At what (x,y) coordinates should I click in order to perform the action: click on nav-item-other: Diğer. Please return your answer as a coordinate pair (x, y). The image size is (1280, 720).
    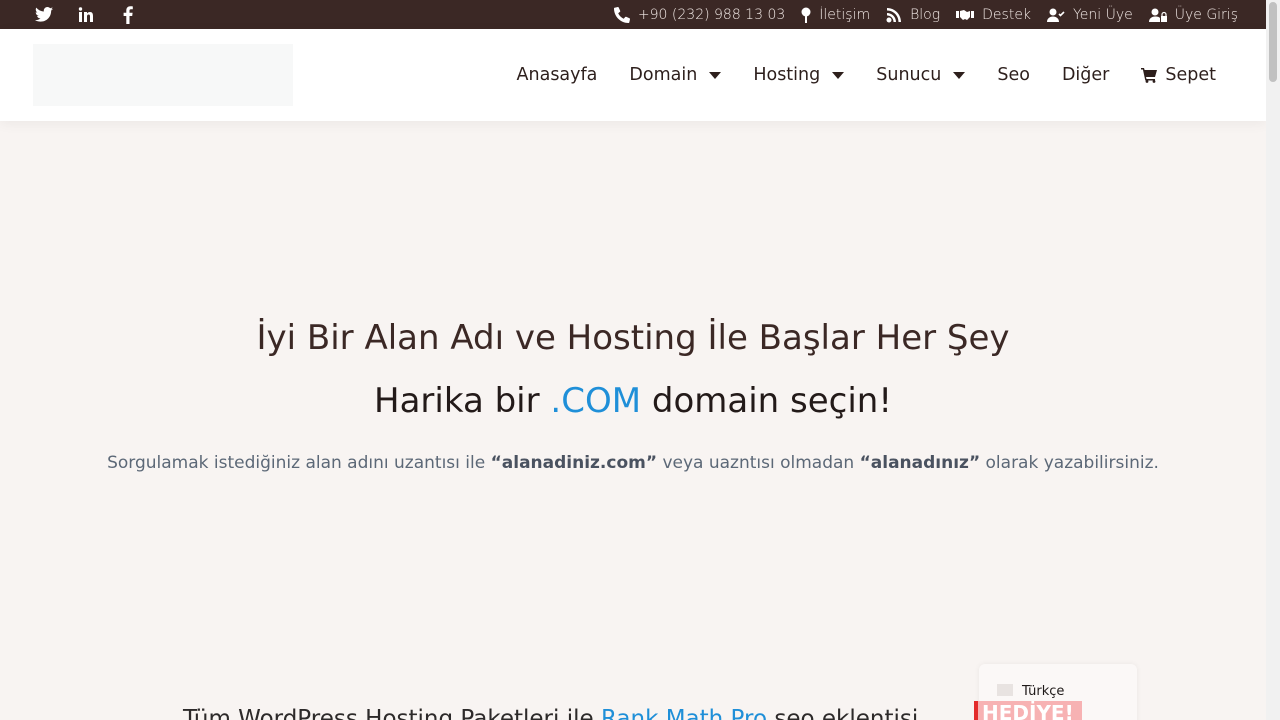
    Looking at the image, I should click on (1085, 75).